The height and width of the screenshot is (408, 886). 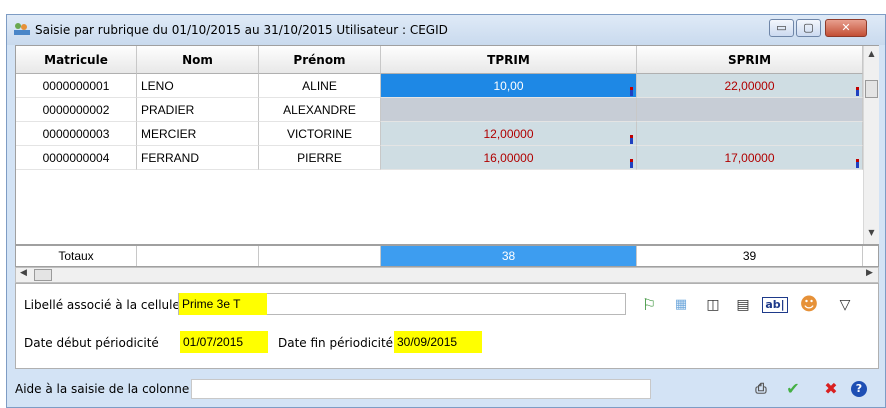 I want to click on totals-sprim: 39, so click(x=750, y=256).